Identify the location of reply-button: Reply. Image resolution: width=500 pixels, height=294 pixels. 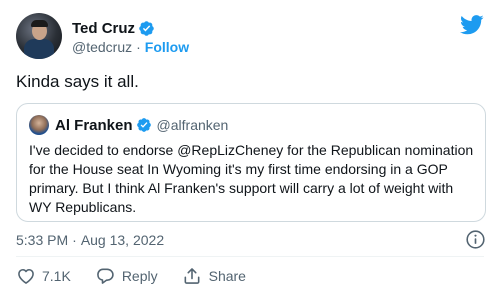
(126, 276).